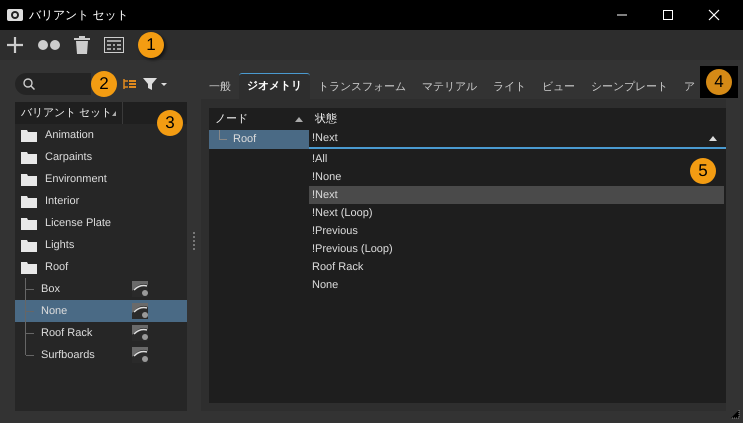 This screenshot has height=423, width=743. What do you see at coordinates (104, 84) in the screenshot?
I see `callout-badge: 2` at bounding box center [104, 84].